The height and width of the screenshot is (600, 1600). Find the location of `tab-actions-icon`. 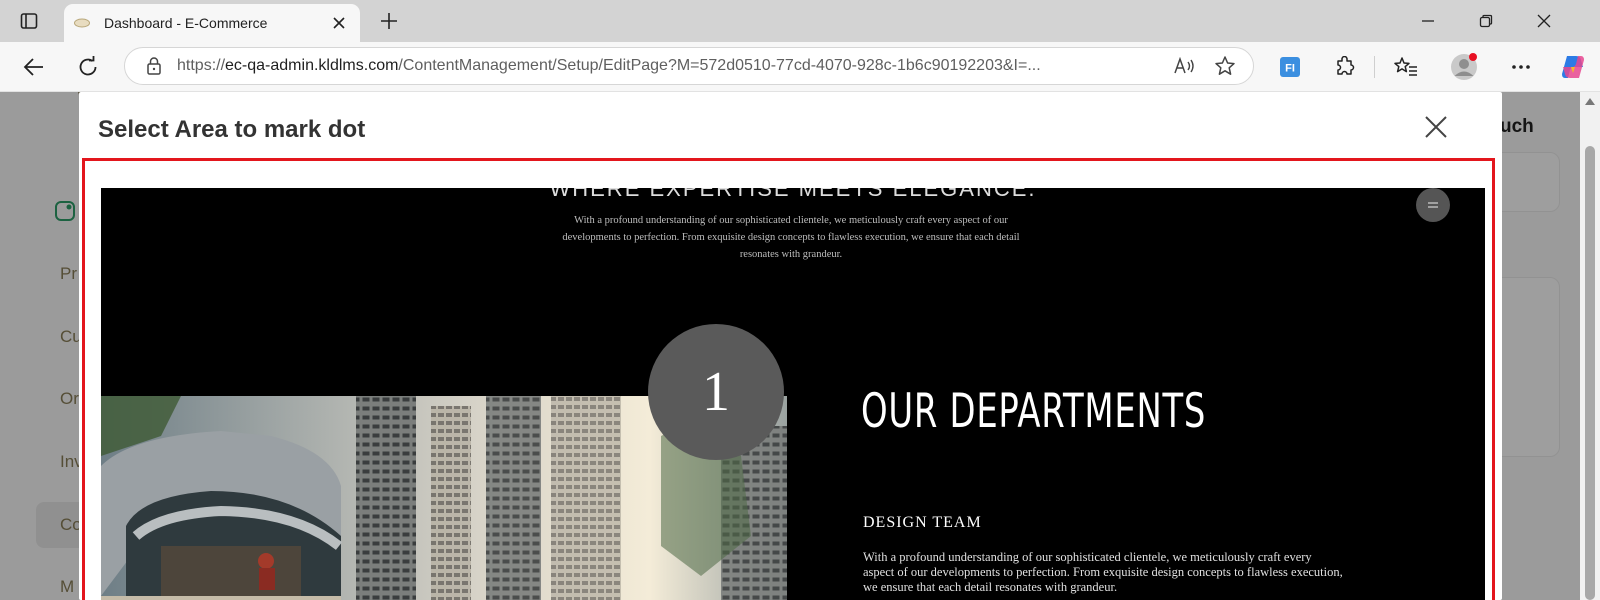

tab-actions-icon is located at coordinates (29, 21).